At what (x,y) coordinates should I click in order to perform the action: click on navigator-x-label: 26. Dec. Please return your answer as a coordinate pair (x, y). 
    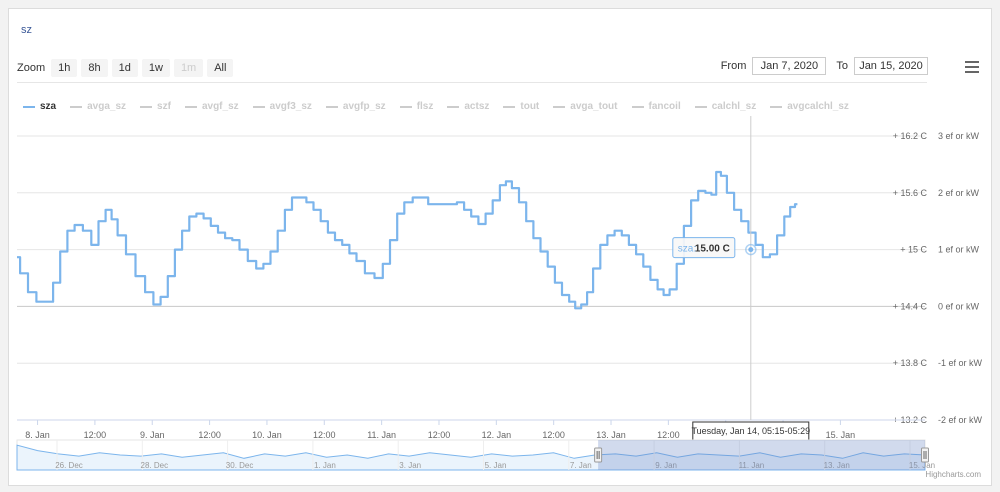
    Looking at the image, I should click on (69, 465).